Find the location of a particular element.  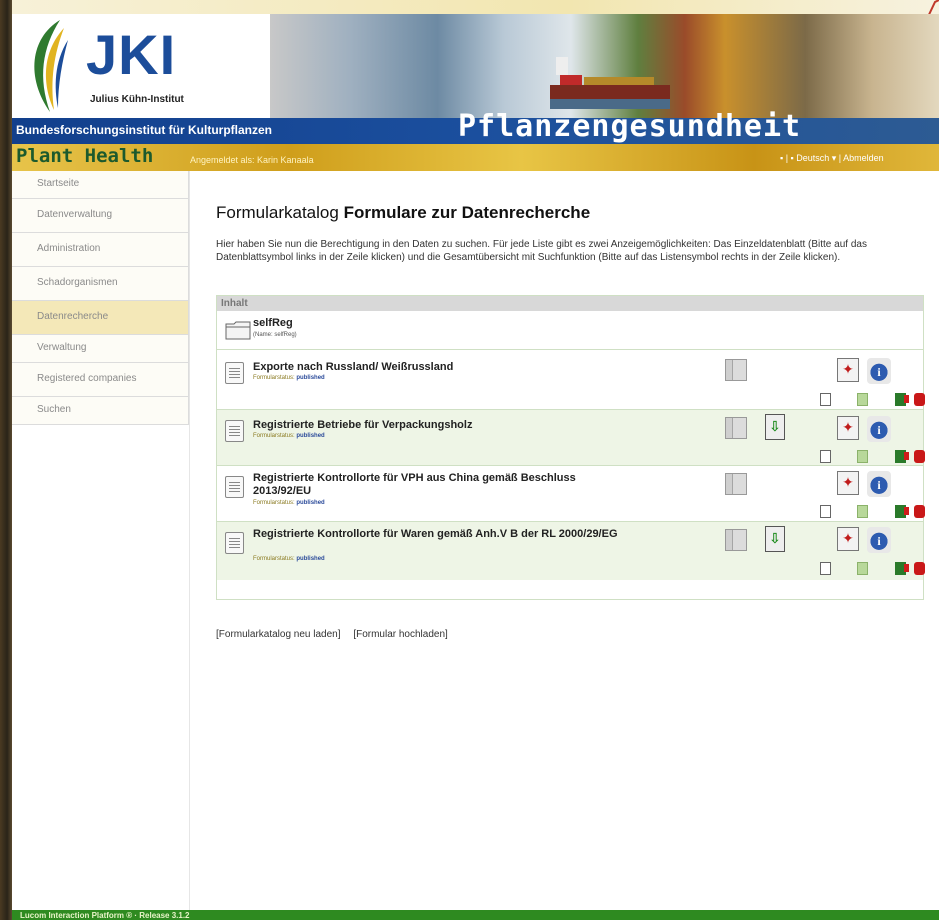

flag-icon: ▪ | ▪ is located at coordinates (788, 158).